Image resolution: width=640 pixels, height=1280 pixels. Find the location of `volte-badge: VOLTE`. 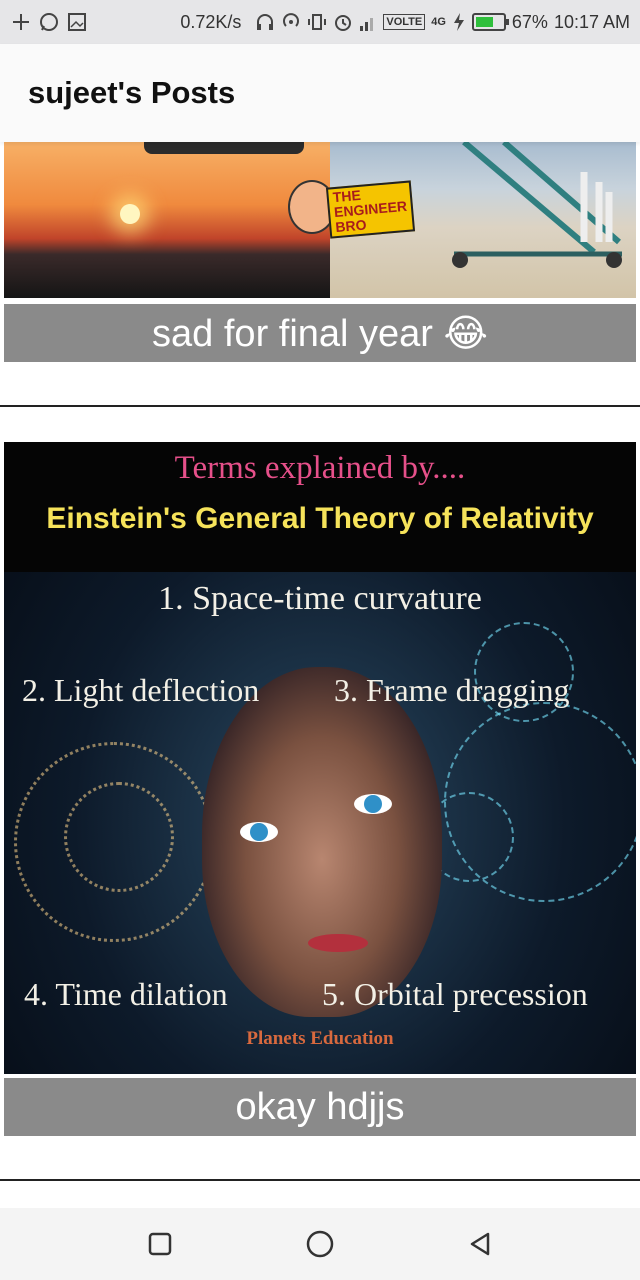

volte-badge: VOLTE is located at coordinates (404, 22).